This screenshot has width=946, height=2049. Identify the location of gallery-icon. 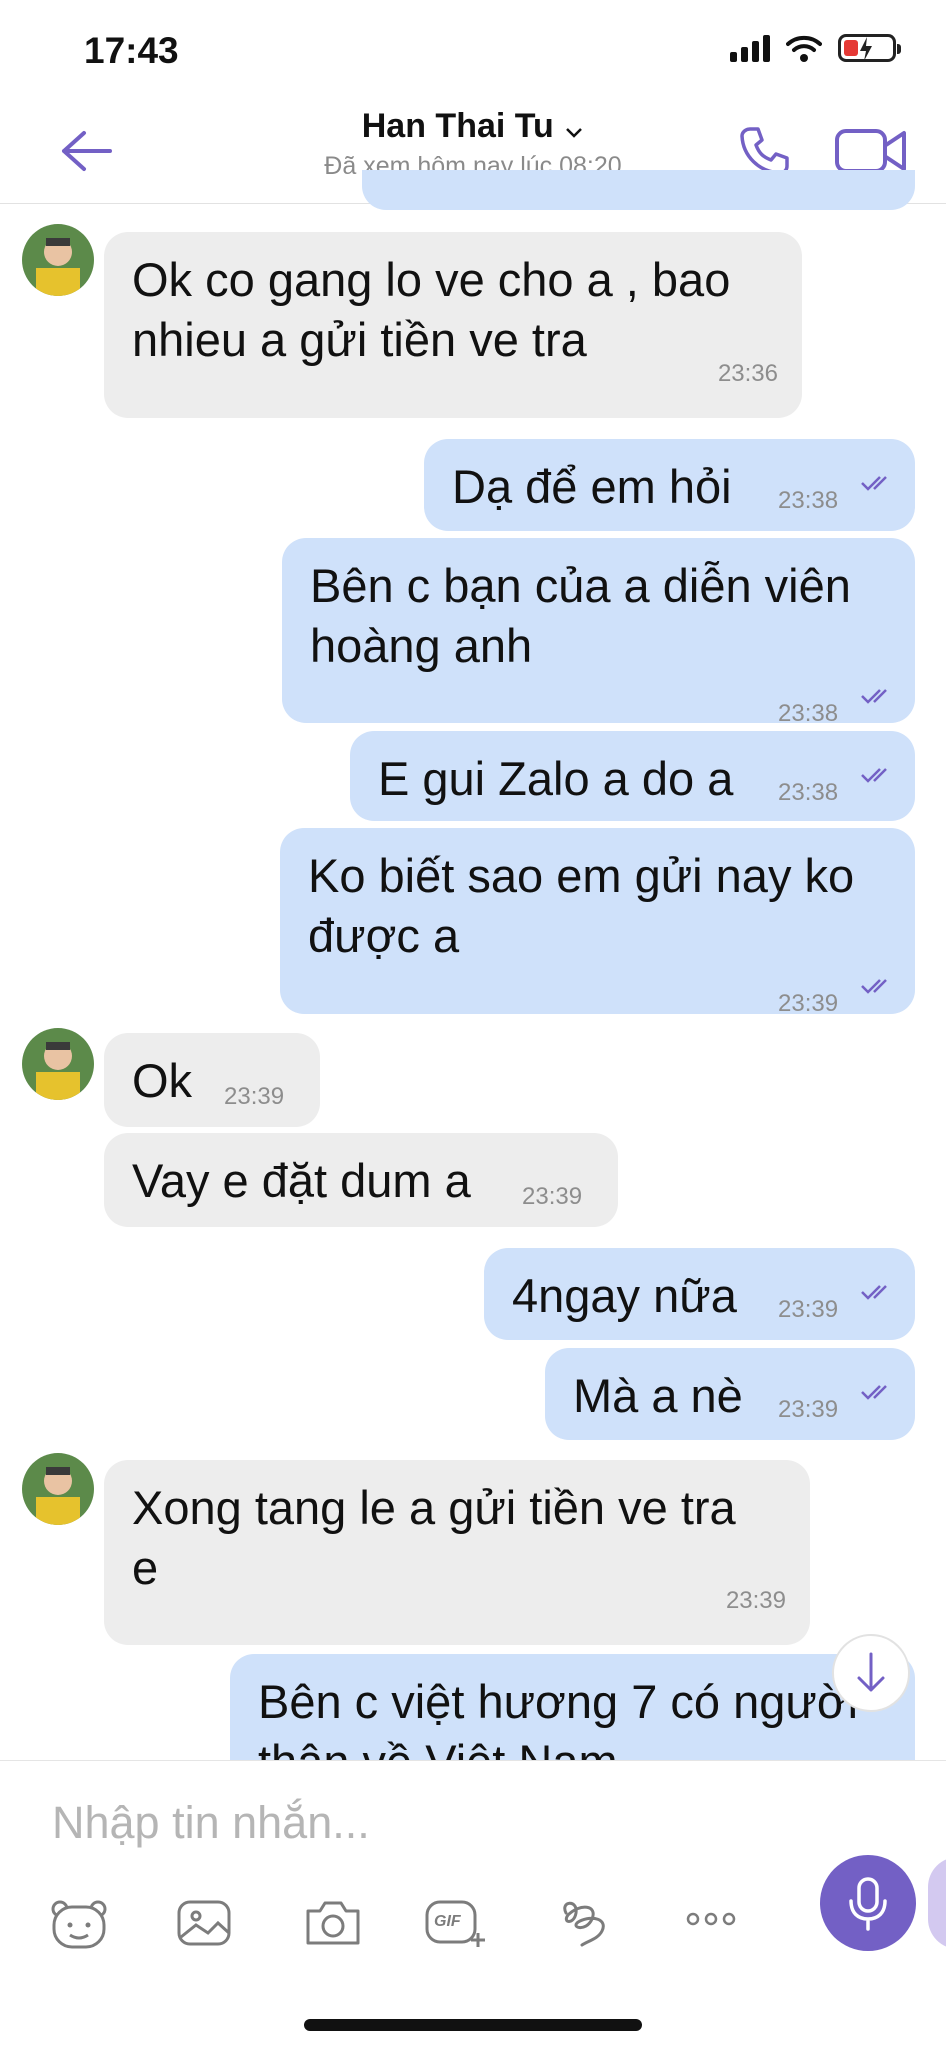
(204, 1923).